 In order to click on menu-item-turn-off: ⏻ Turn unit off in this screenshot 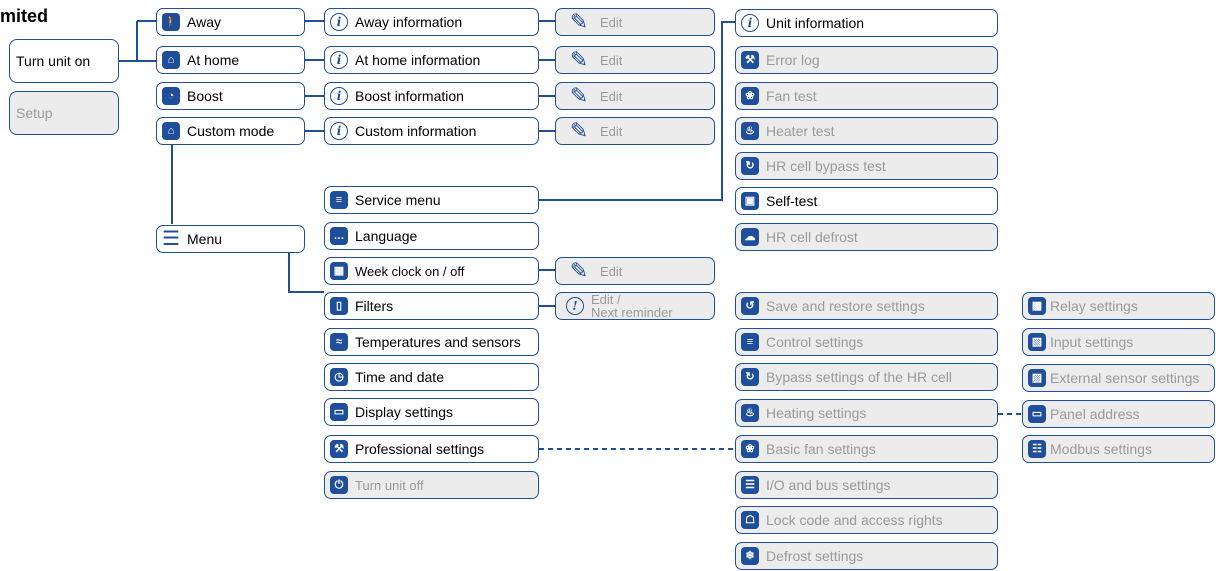, I will do `click(431, 485)`.